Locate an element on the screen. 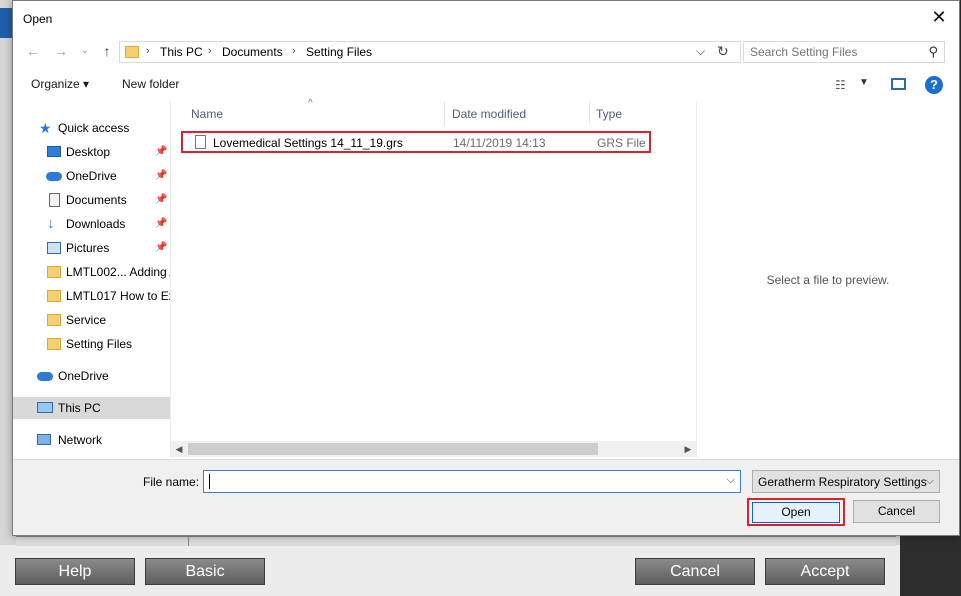 This screenshot has width=961, height=596. scroll-left-icon: ◀ is located at coordinates (179, 449).